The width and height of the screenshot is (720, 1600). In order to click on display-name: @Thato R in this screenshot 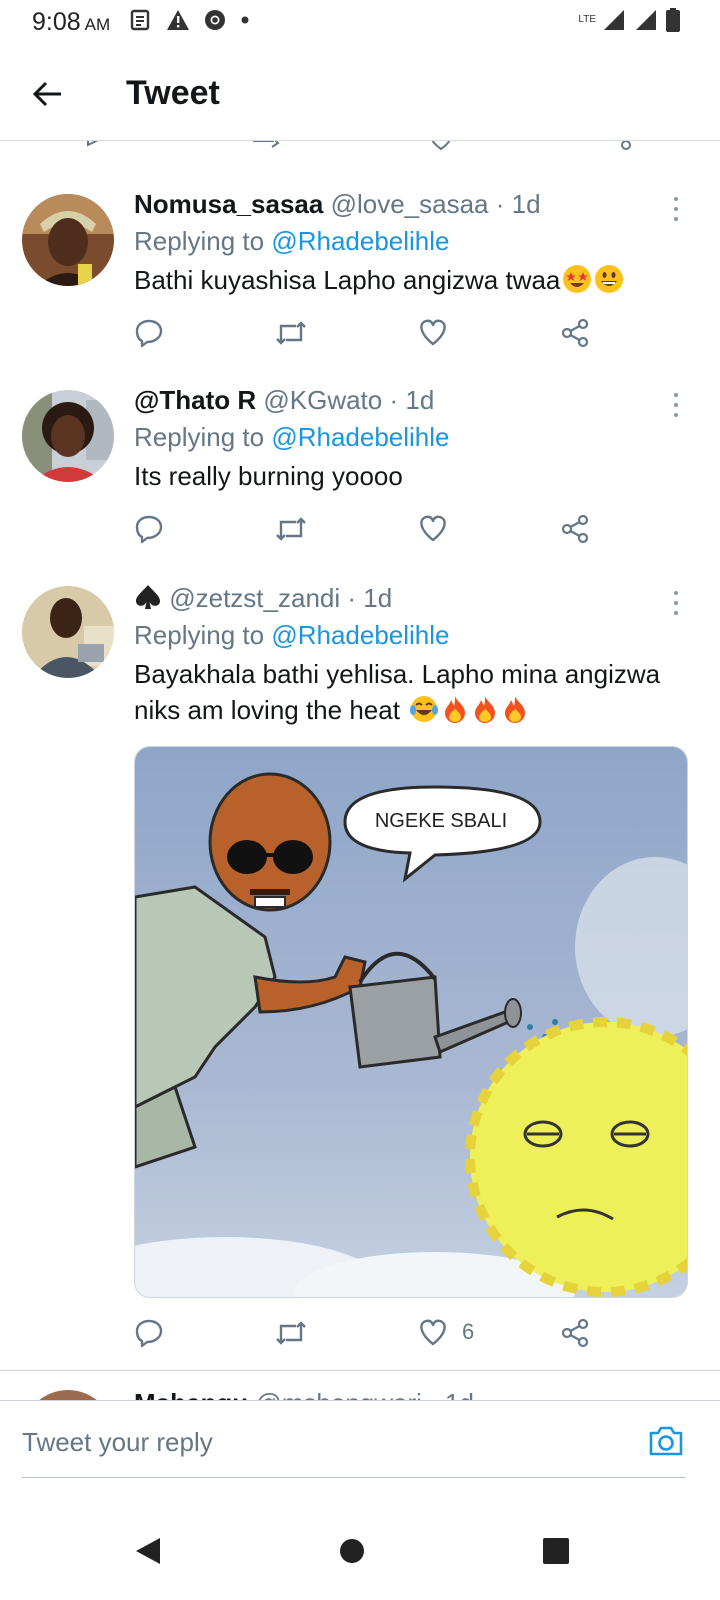, I will do `click(195, 400)`.